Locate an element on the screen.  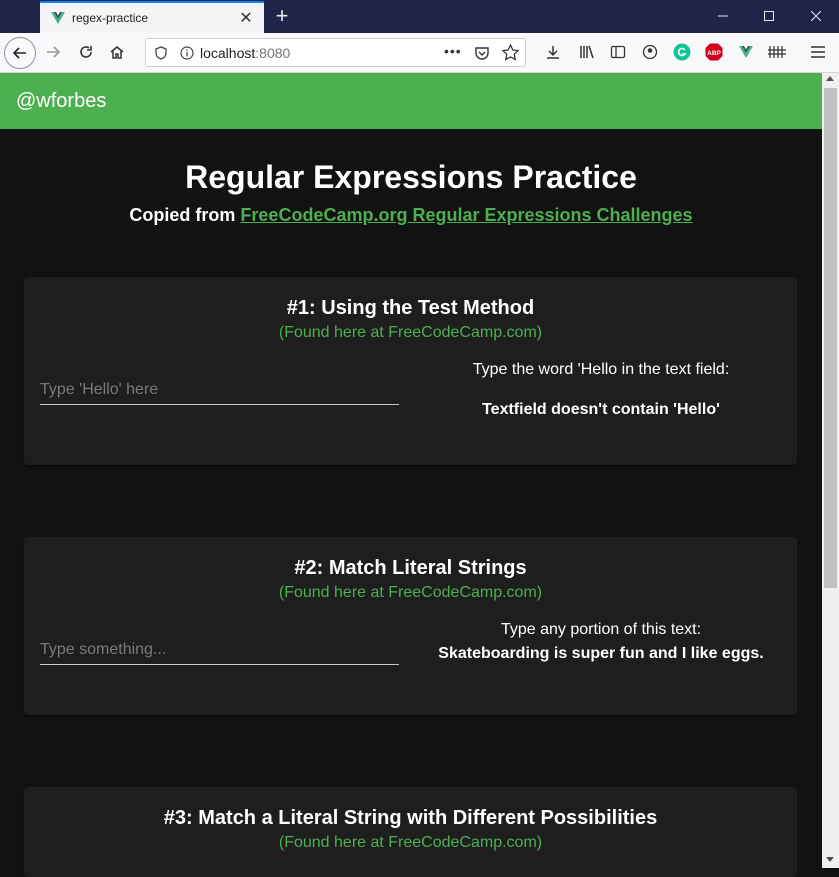
forward-button is located at coordinates (53, 52).